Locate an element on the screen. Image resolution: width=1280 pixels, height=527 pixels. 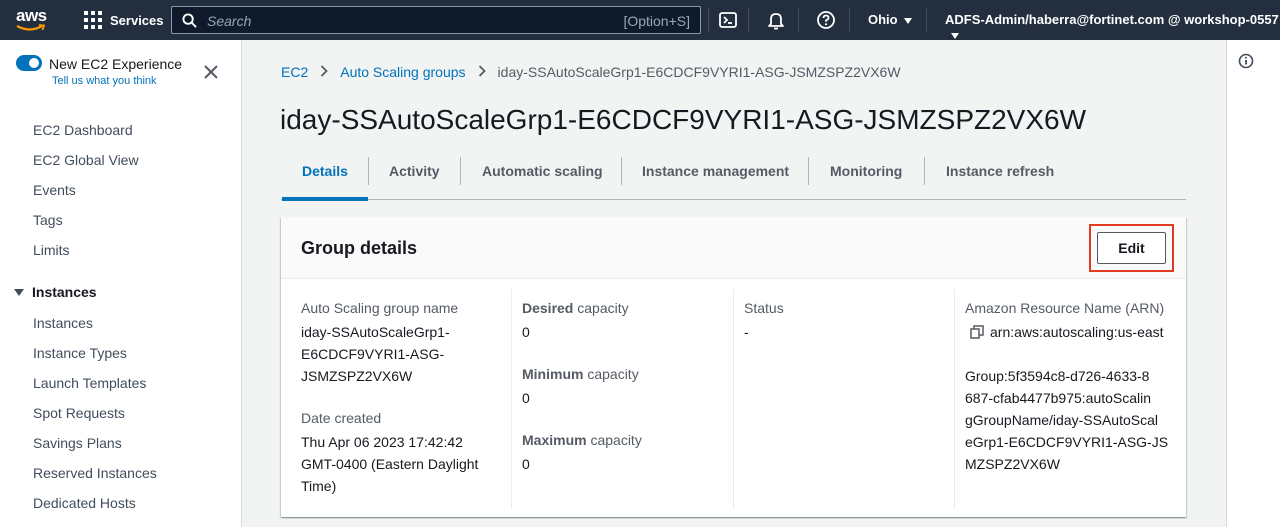
desired-capacity-value: 0 is located at coordinates (526, 332).